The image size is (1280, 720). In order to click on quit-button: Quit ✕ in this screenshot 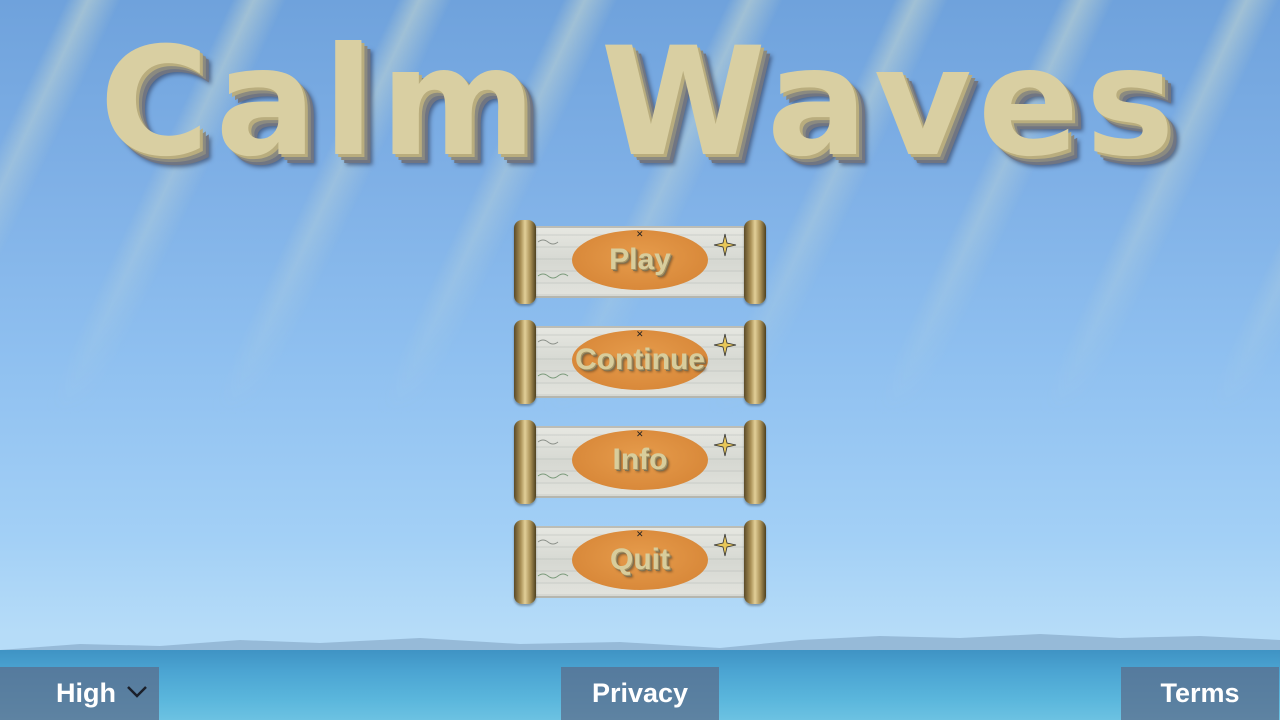, I will do `click(640, 563)`.